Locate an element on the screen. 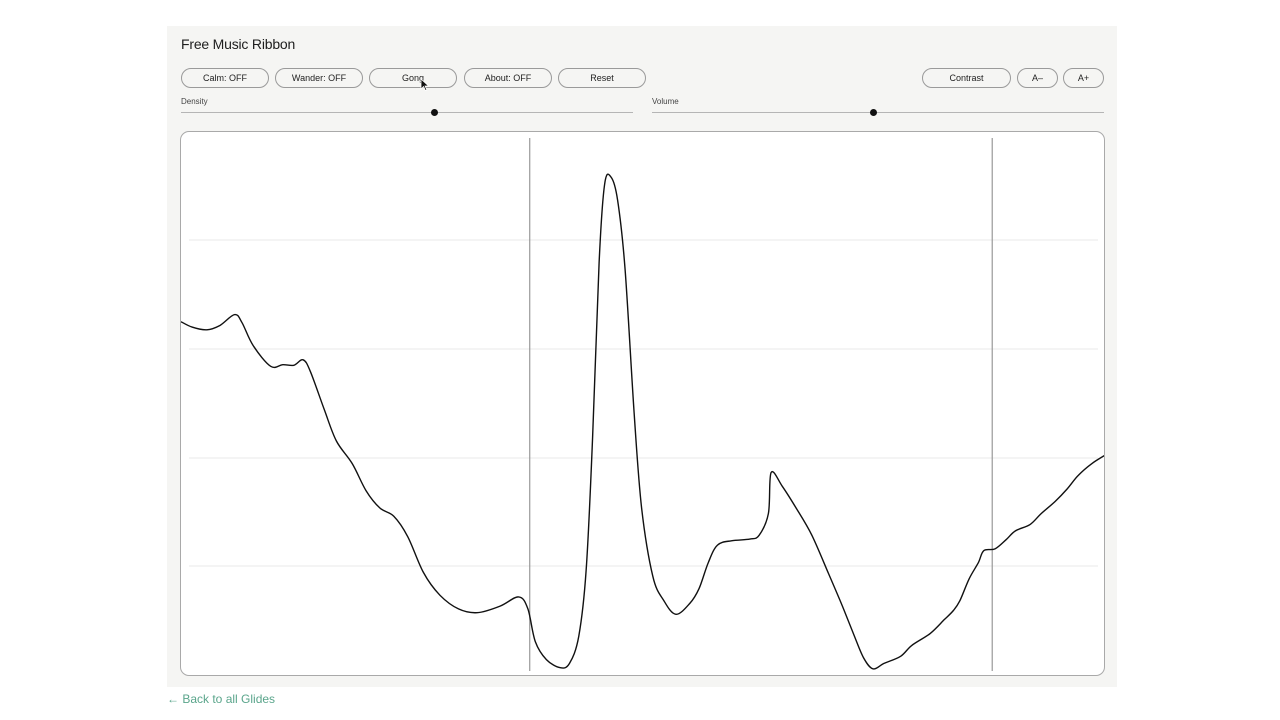 The width and height of the screenshot is (1280, 720). back-to-glides-link: ← Back to all Glides is located at coordinates (221, 699).